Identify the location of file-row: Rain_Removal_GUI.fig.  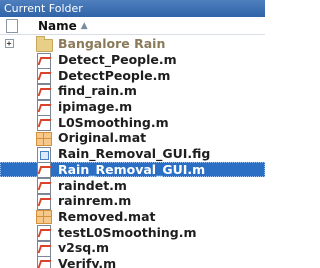
(132, 154).